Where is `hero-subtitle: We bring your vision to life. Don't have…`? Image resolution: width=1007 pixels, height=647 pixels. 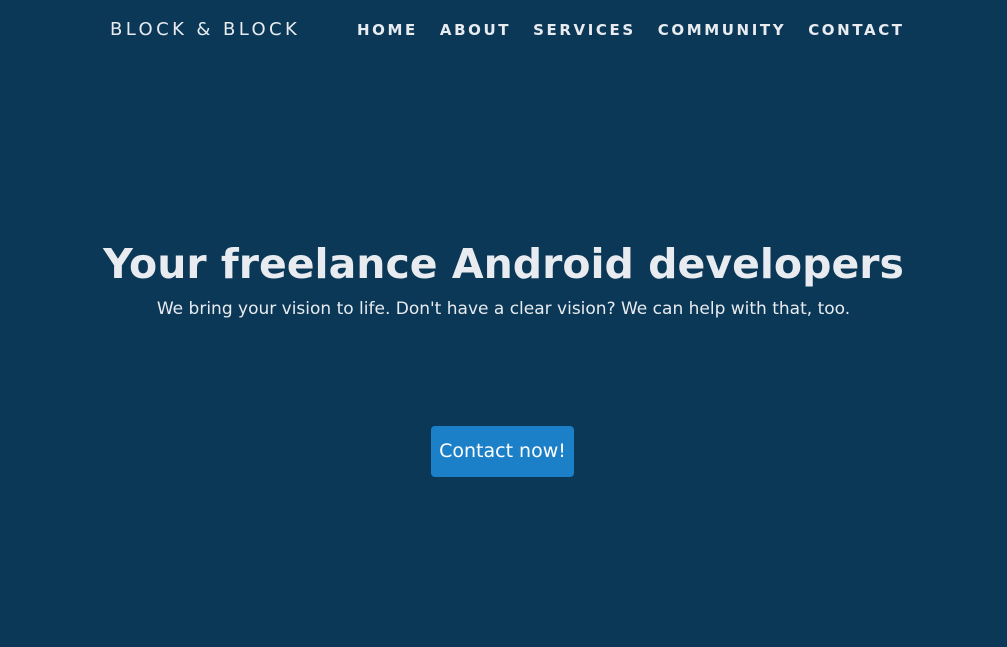 hero-subtitle: We bring your vision to life. Don't have… is located at coordinates (503, 309).